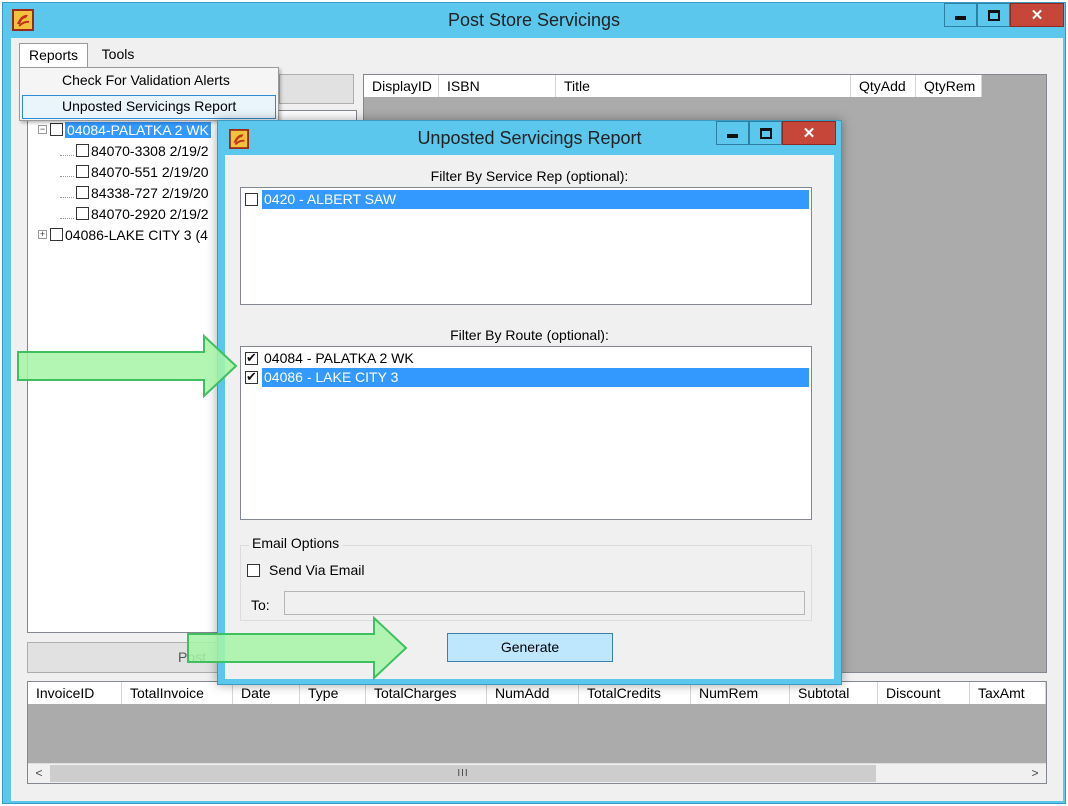 This screenshot has width=1068, height=806. Describe the element at coordinates (266, 693) in the screenshot. I see `column-header-date: Date` at that location.